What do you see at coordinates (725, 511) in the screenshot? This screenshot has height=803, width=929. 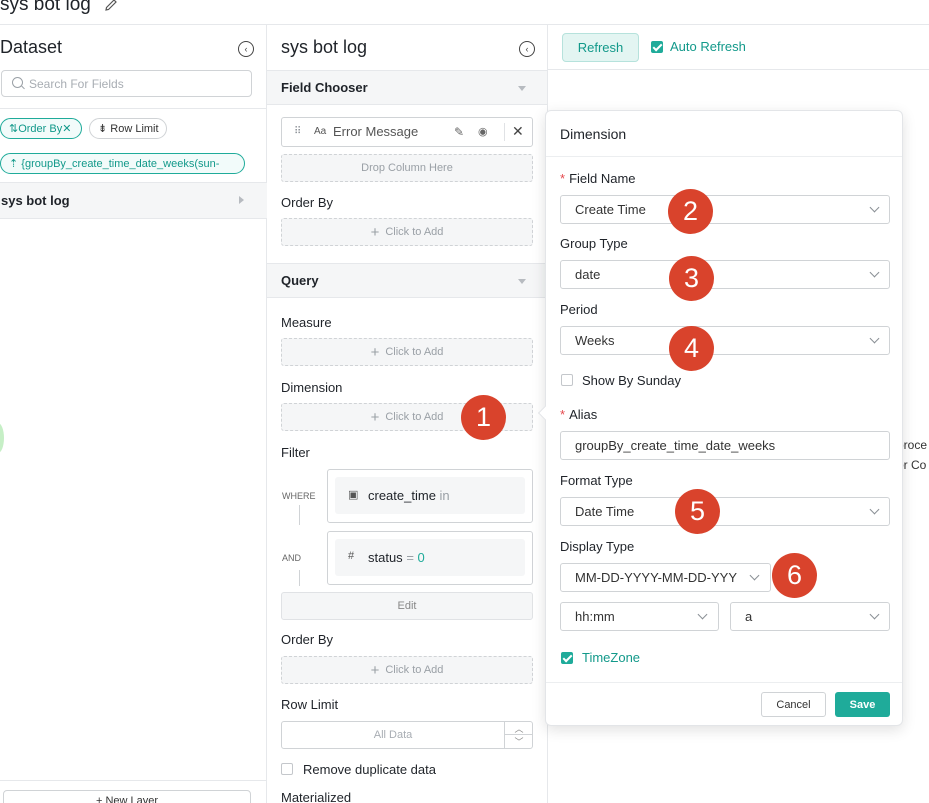 I see `format-type-select: Date Time` at bounding box center [725, 511].